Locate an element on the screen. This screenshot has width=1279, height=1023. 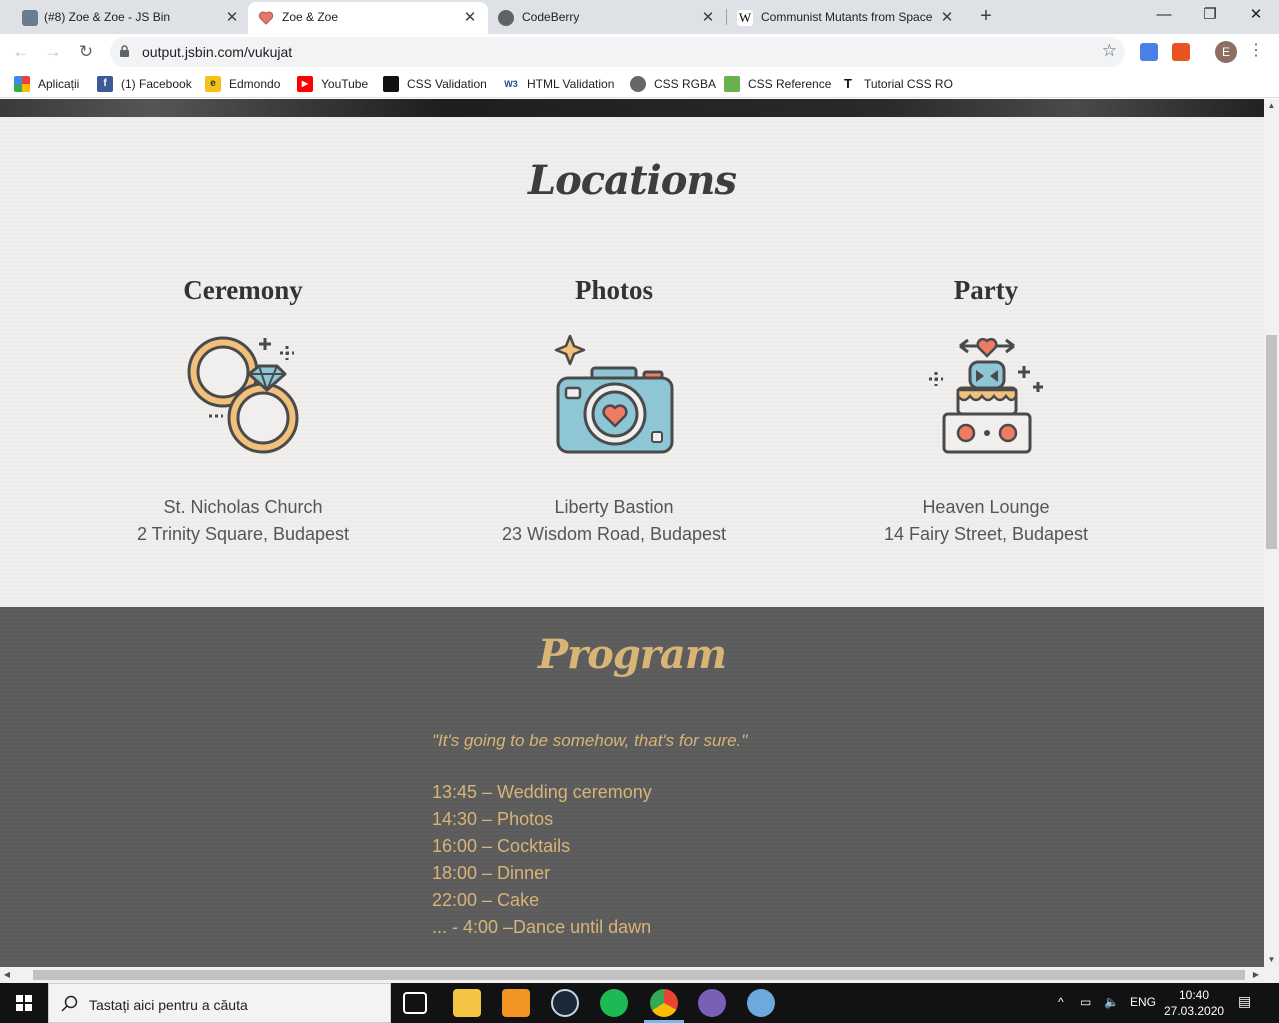
minimize-button: — is located at coordinates (1164, 16).